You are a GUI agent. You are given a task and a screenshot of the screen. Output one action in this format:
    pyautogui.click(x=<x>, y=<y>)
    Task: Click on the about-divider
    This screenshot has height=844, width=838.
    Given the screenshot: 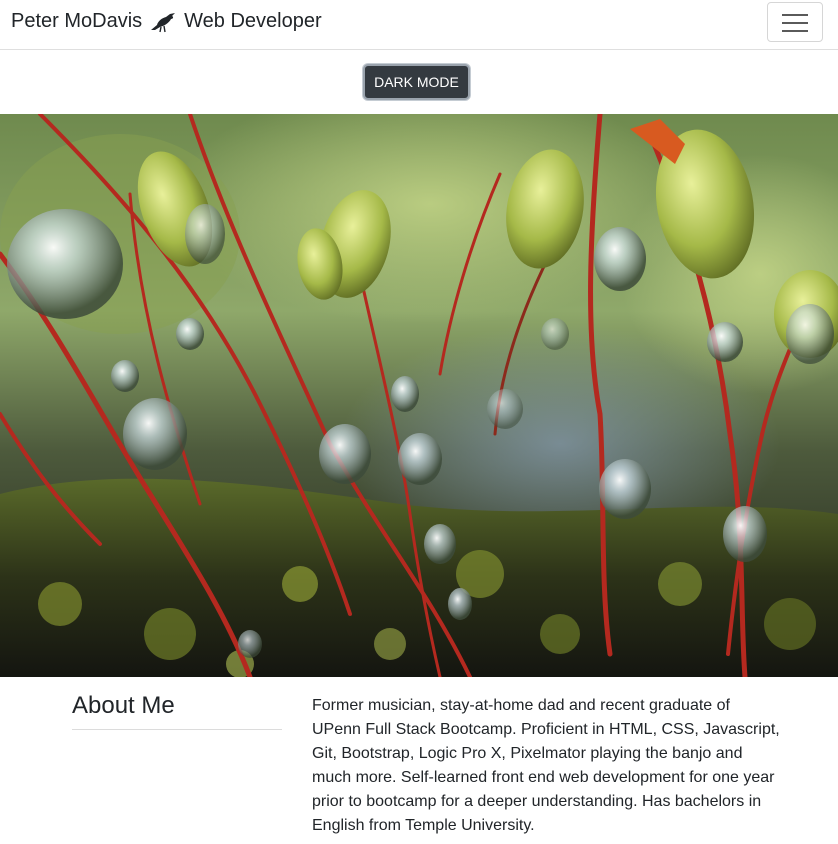 What is the action you would take?
    pyautogui.click(x=177, y=729)
    